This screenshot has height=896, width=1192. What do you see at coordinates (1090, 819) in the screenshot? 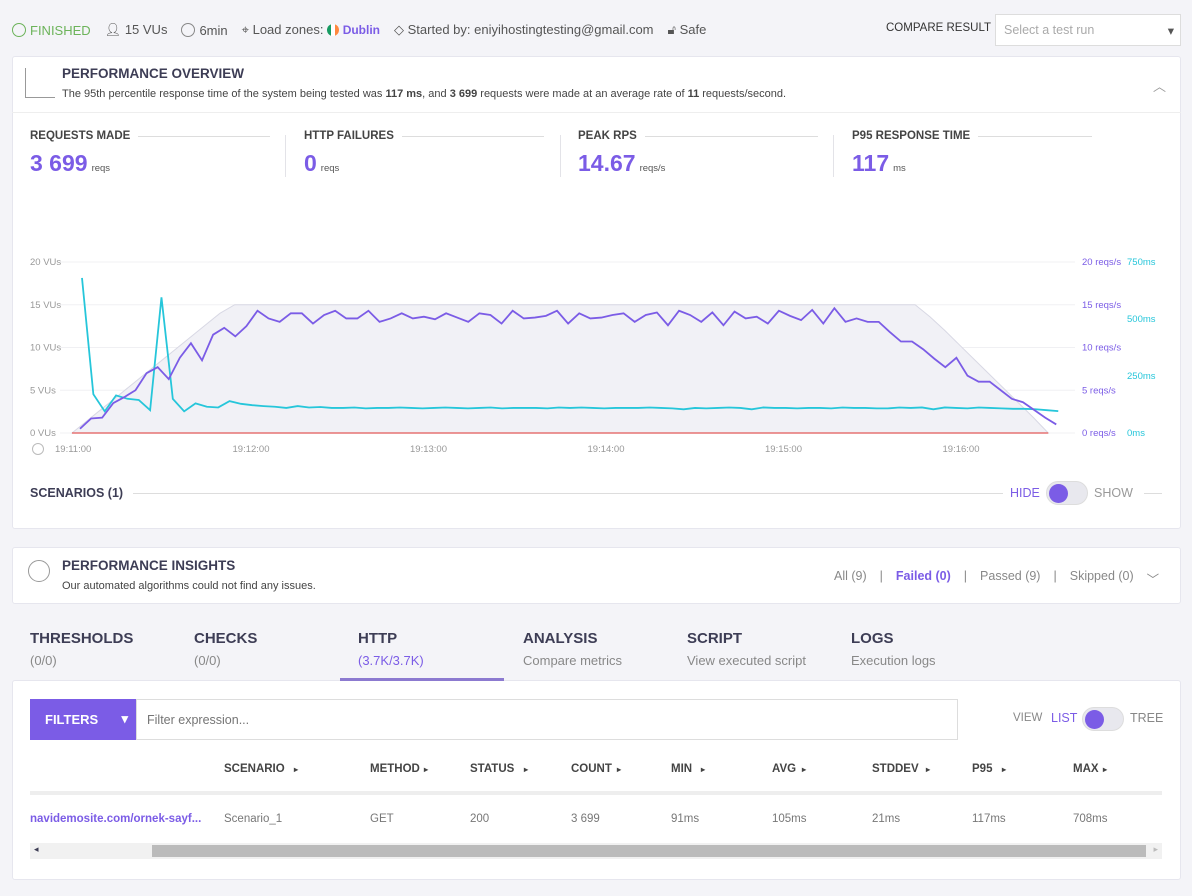
I see `table-cell: 708ms` at bounding box center [1090, 819].